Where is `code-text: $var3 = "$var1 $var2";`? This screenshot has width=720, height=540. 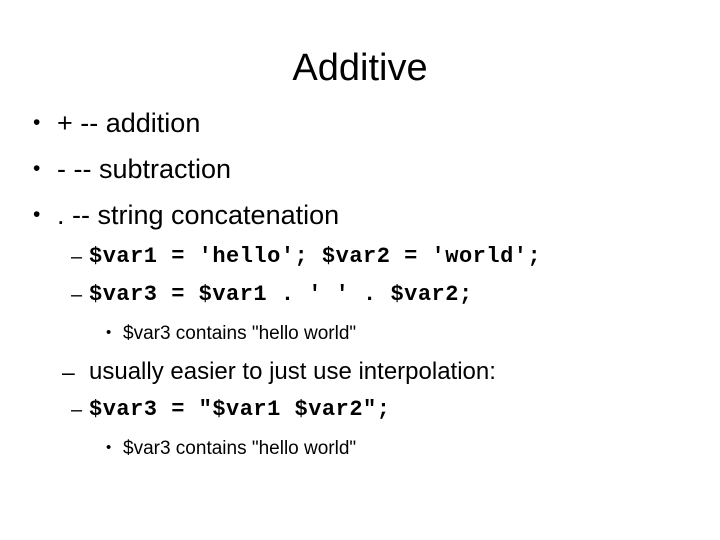 code-text: $var3 = "$var1 $var2"; is located at coordinates (240, 409).